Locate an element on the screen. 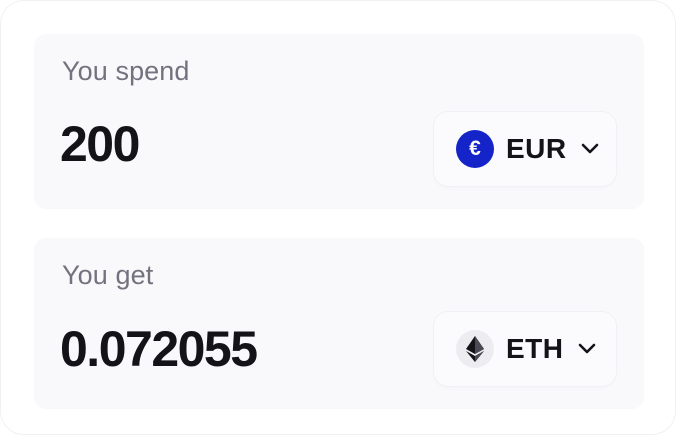 The height and width of the screenshot is (435, 676). euro-icon: € is located at coordinates (475, 149).